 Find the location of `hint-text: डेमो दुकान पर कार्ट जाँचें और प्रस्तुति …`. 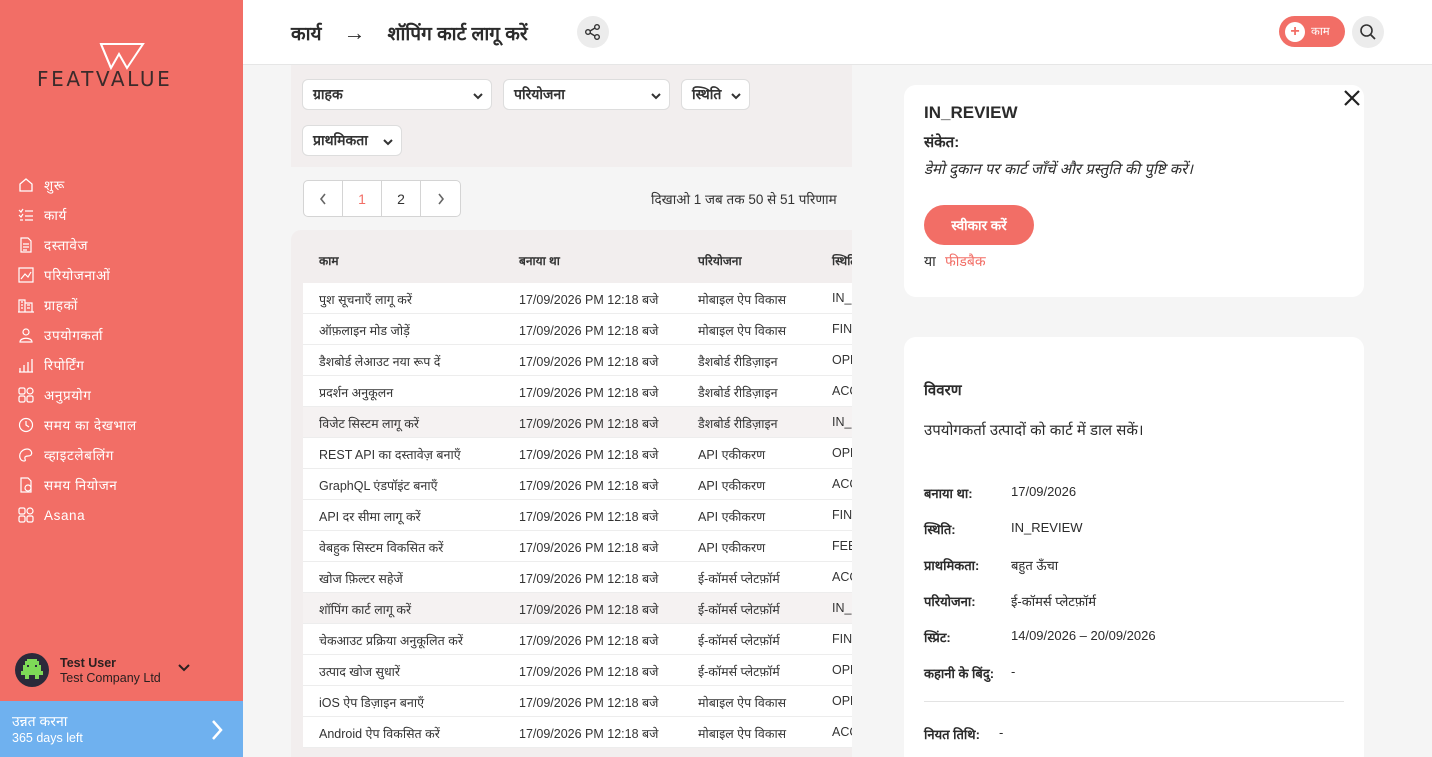

hint-text: डेमो दुकान पर कार्ट जाँचें और प्रस्तुति … is located at coordinates (1058, 169).